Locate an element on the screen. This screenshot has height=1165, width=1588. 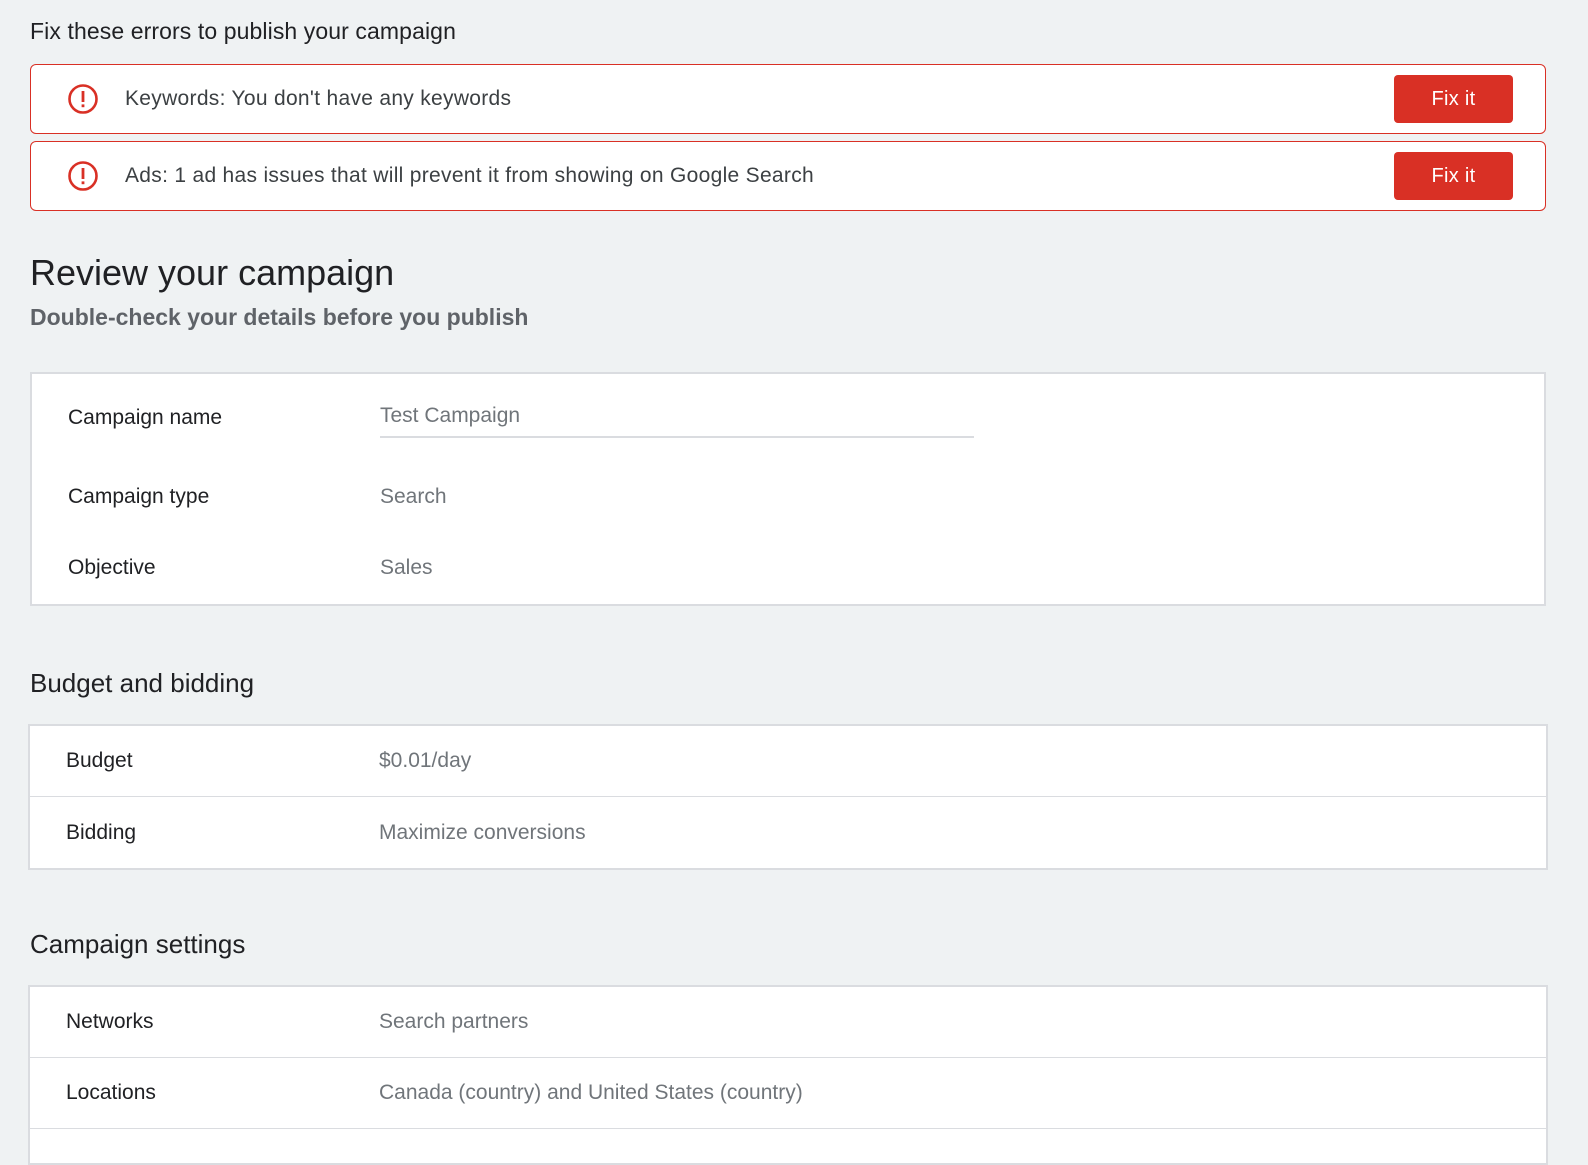
budget-section-title: Budget and bidding is located at coordinates (142, 683).